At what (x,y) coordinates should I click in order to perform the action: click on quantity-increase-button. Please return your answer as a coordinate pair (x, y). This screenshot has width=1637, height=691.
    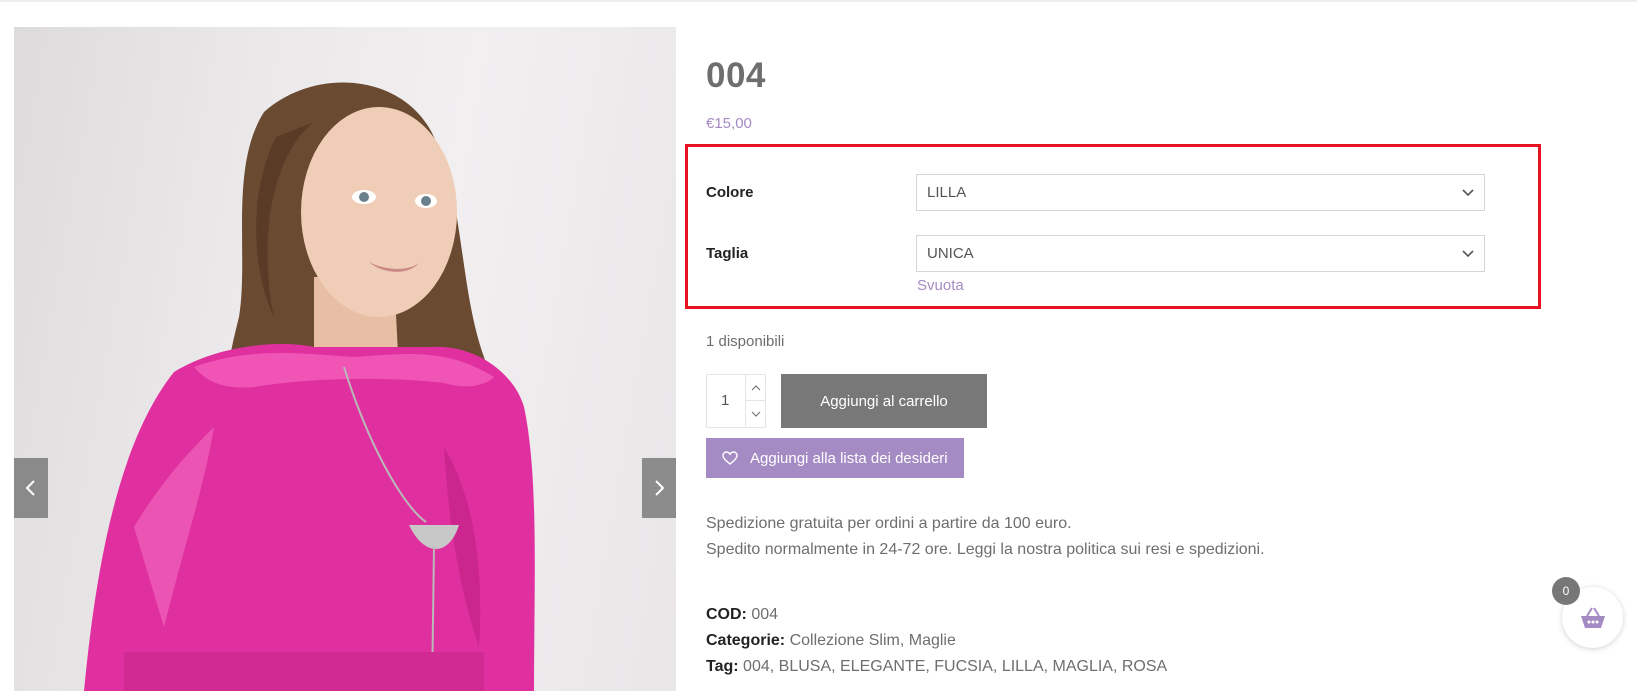
    Looking at the image, I should click on (755, 388).